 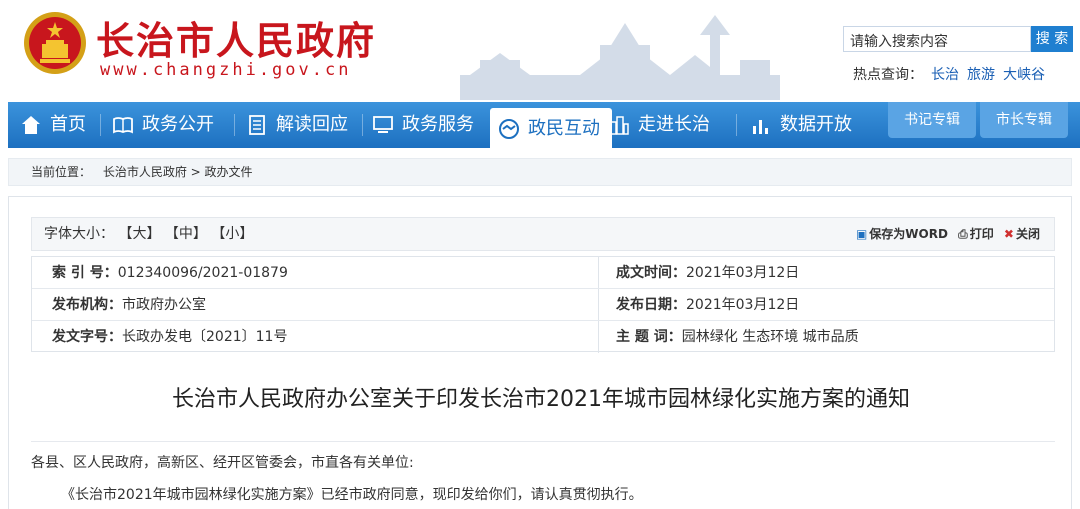 What do you see at coordinates (1008, 234) in the screenshot?
I see `close-icon: ✖` at bounding box center [1008, 234].